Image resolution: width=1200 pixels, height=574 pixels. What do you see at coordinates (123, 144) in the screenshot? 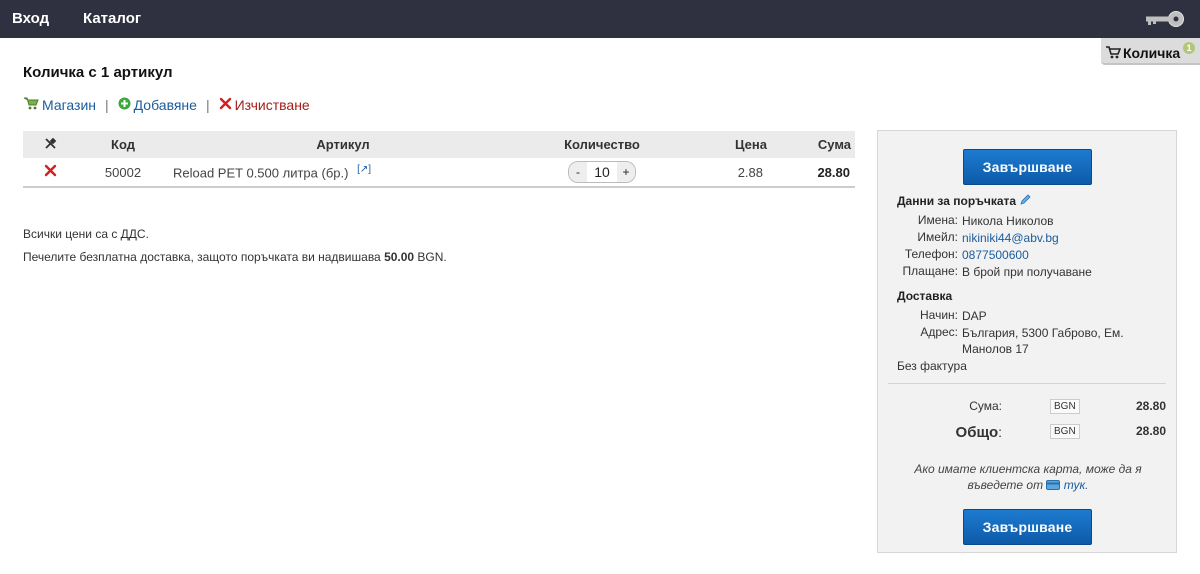
I see `header-code: Код` at bounding box center [123, 144].